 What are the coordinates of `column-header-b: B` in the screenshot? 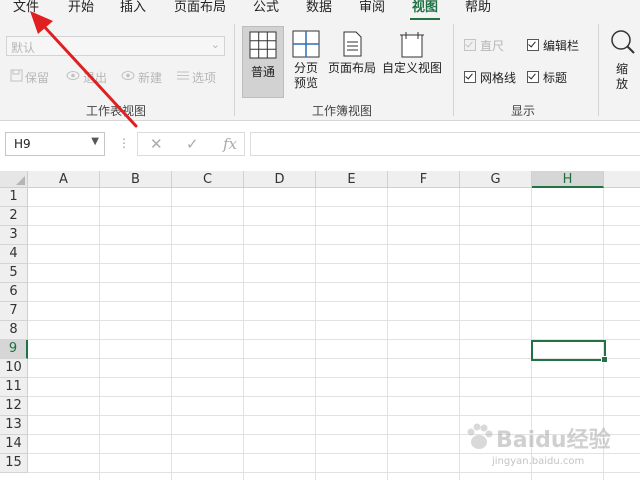 It's located at (136, 179).